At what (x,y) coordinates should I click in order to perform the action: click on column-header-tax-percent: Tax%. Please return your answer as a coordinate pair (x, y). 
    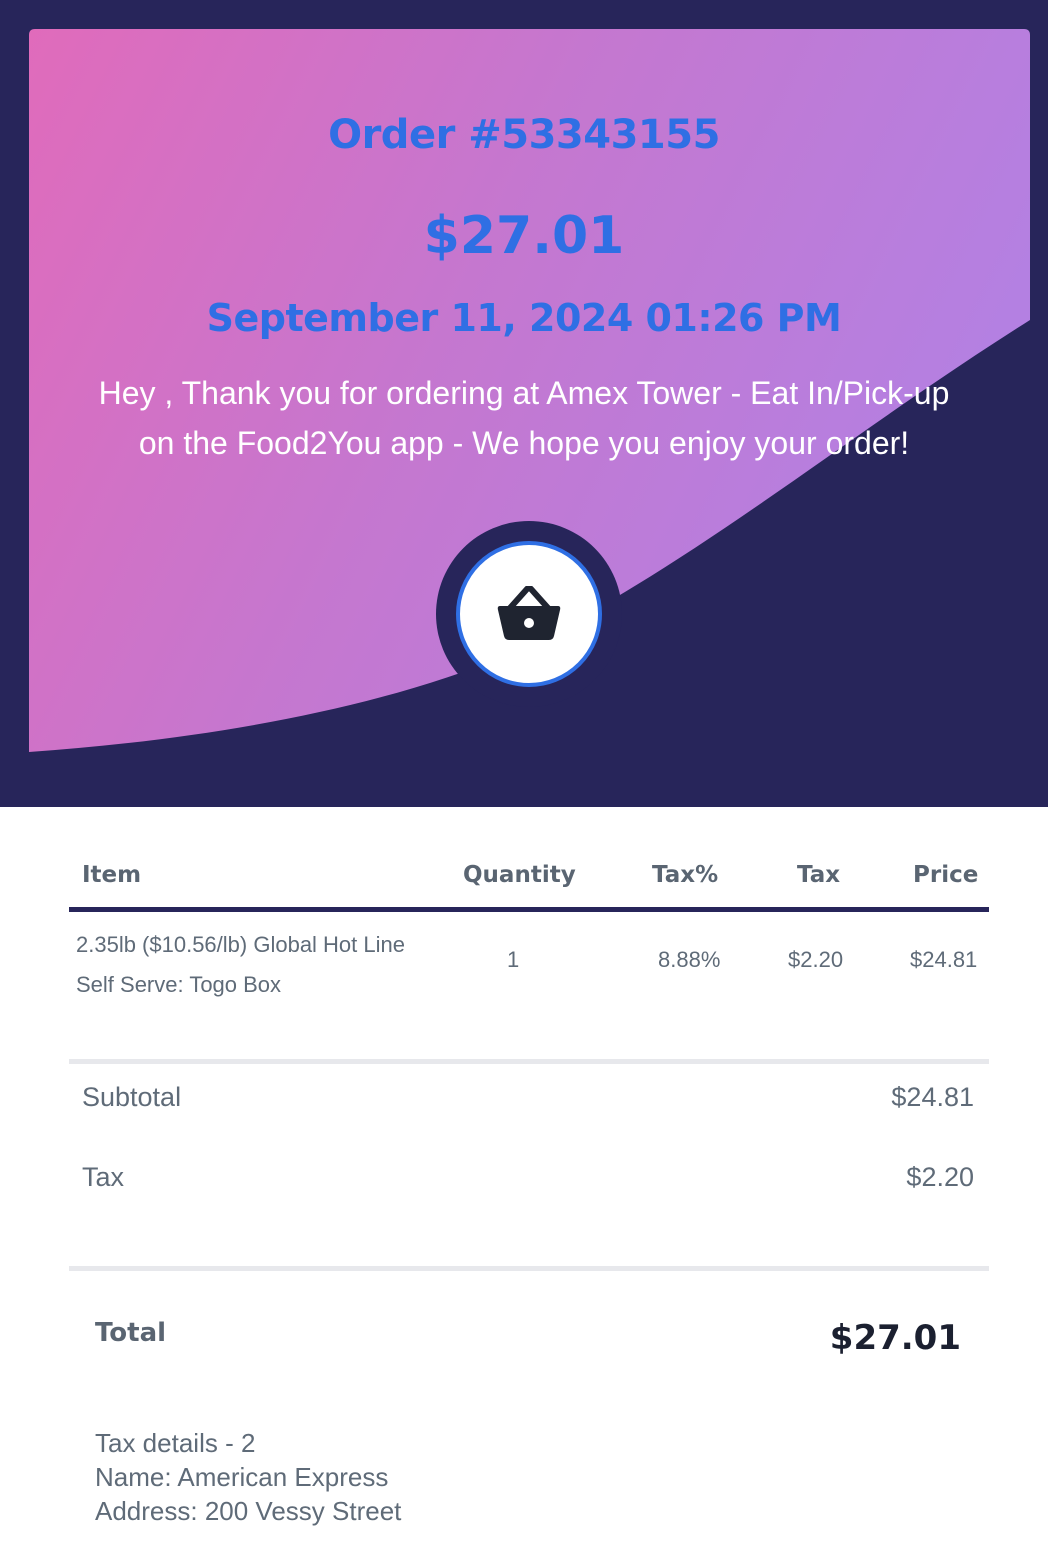
    Looking at the image, I should click on (685, 875).